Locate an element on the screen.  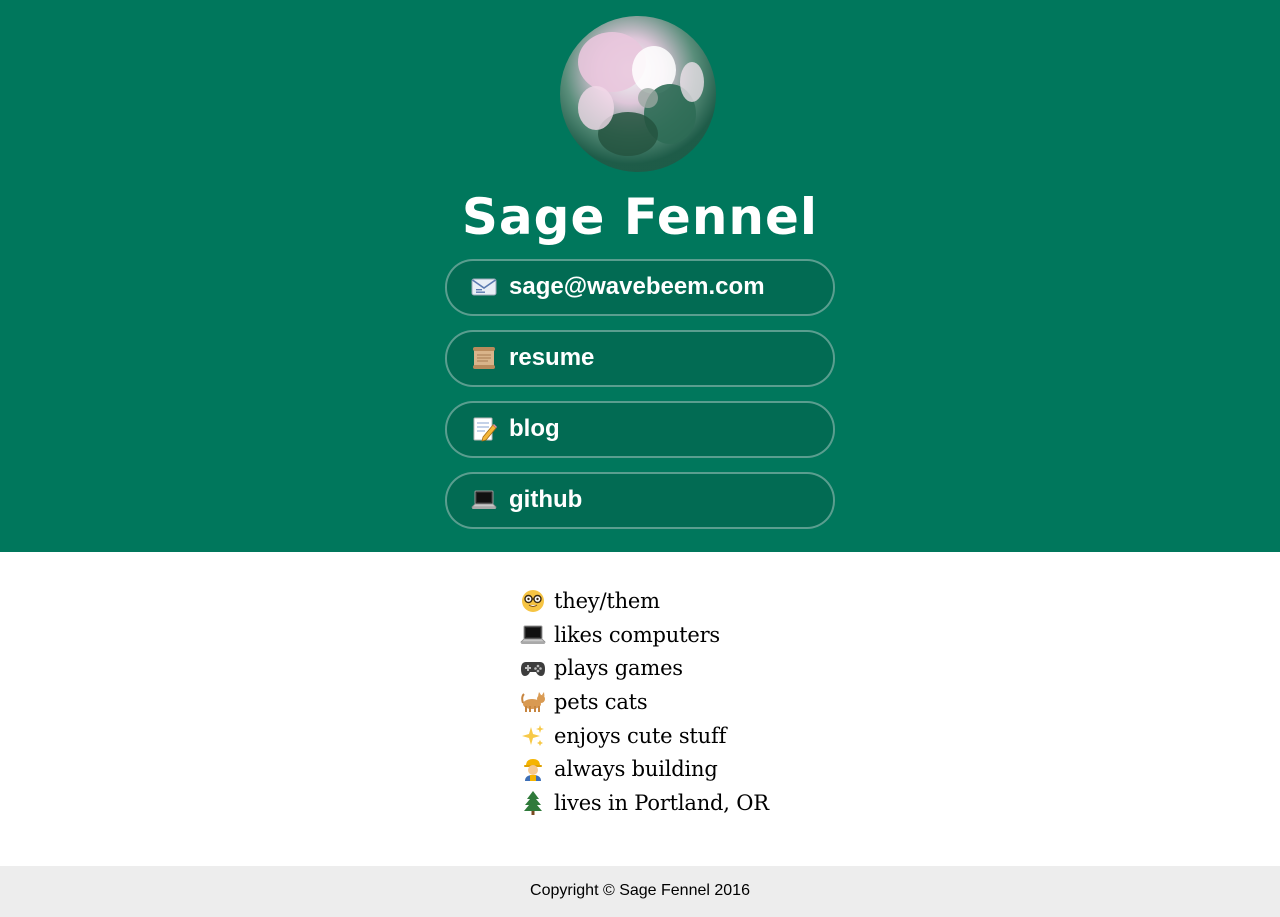
page-title: Sage Fennel is located at coordinates (640, 217).